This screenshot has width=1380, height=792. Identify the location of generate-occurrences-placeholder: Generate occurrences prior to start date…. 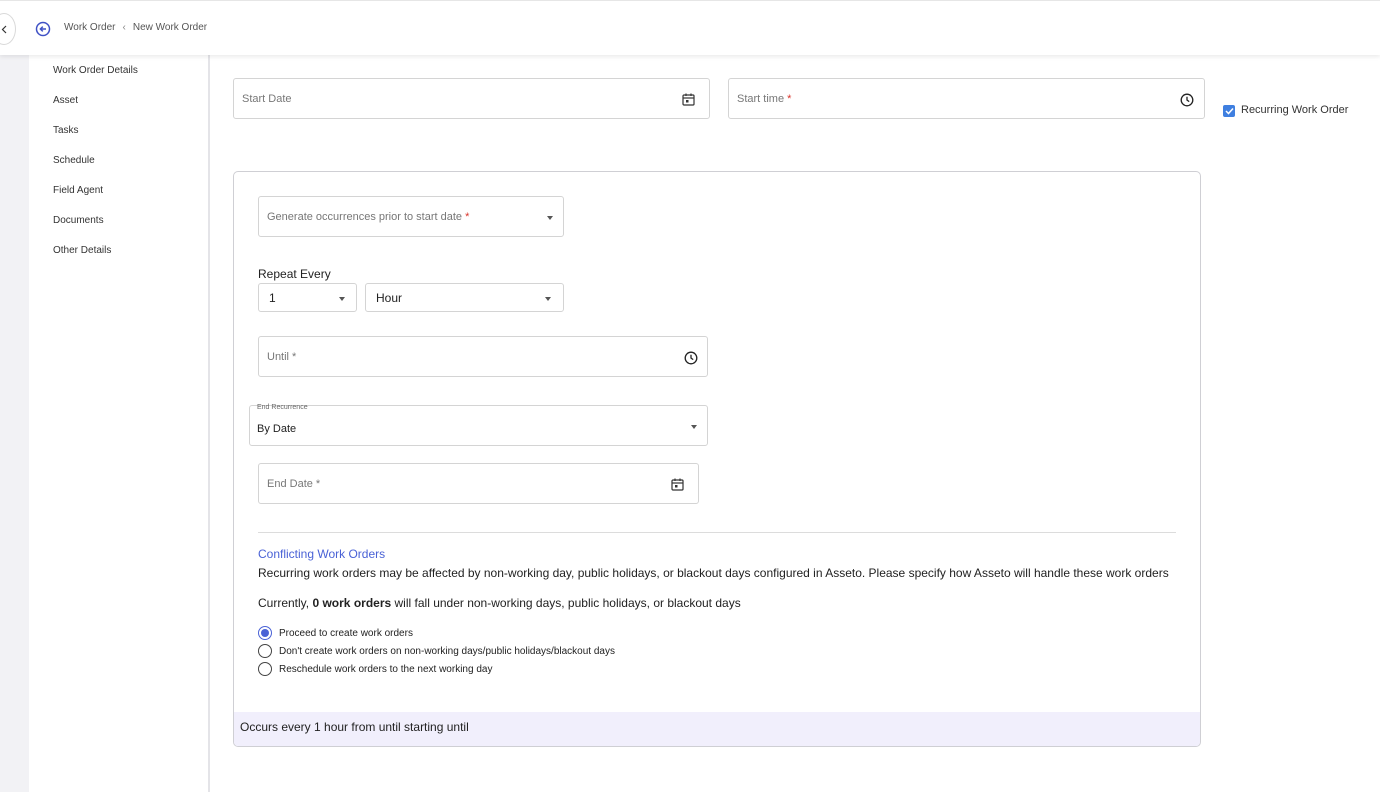
(368, 217).